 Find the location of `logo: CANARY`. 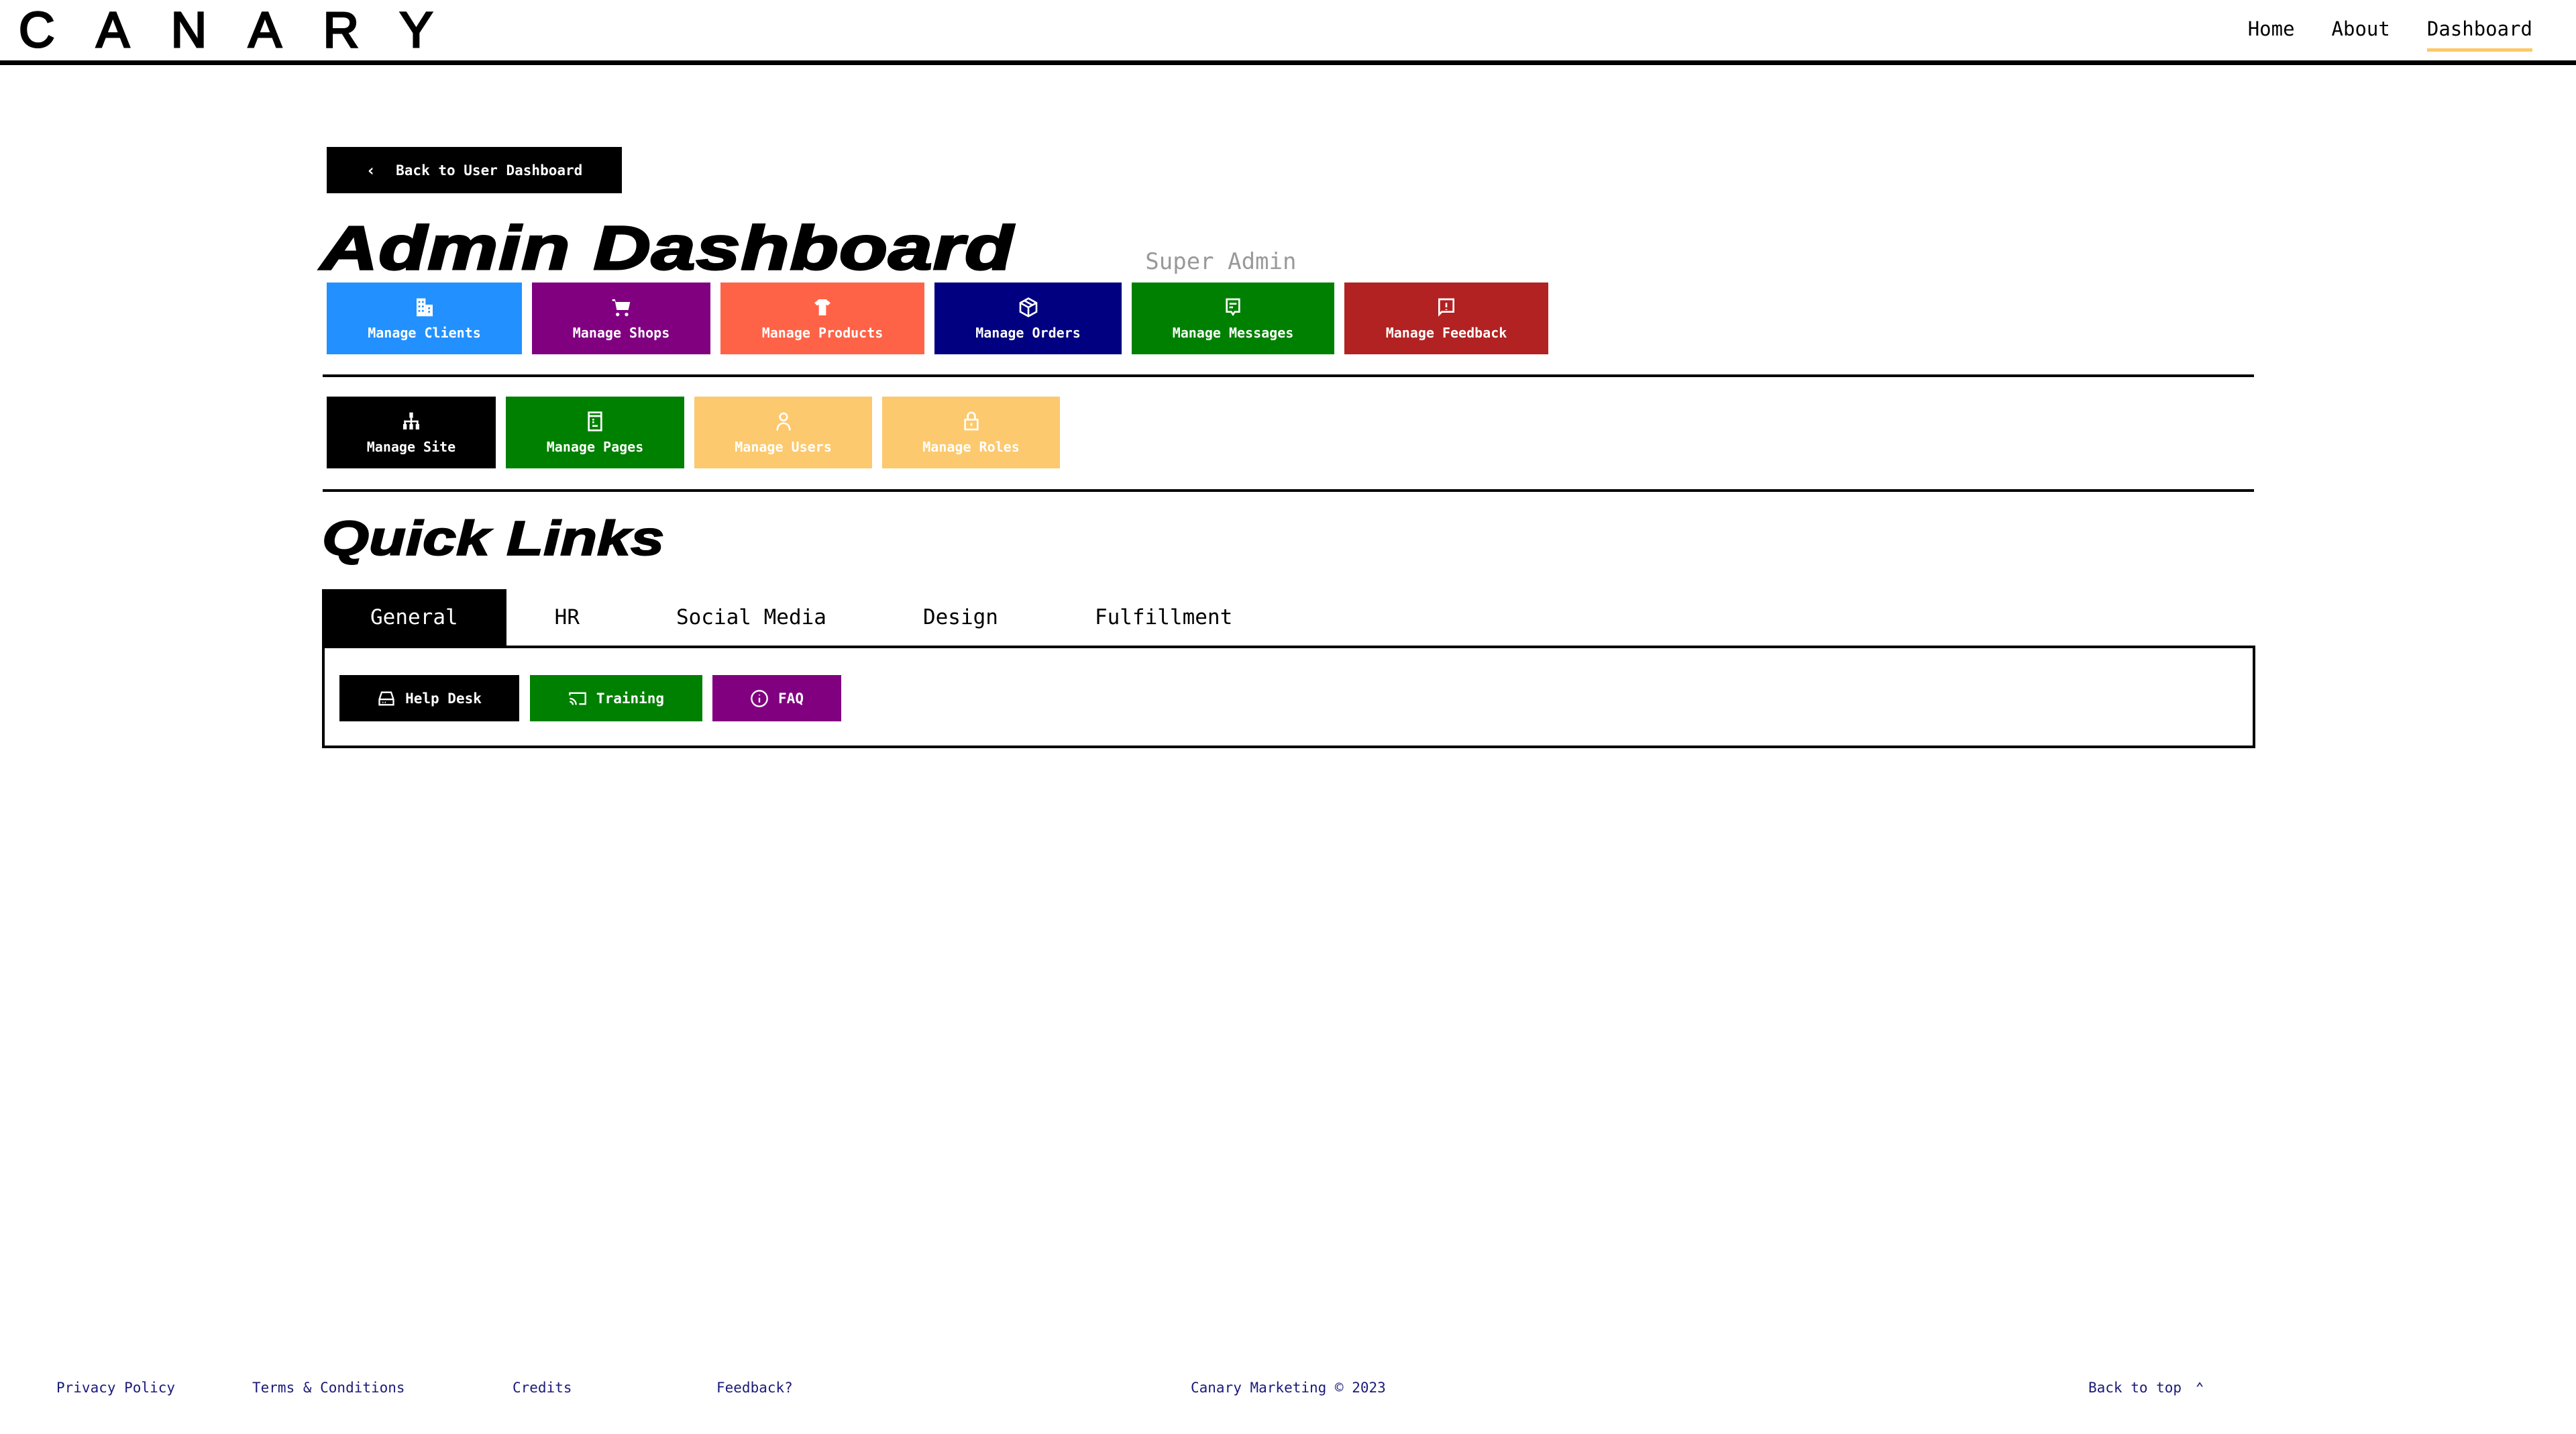

logo: CANARY is located at coordinates (245, 30).